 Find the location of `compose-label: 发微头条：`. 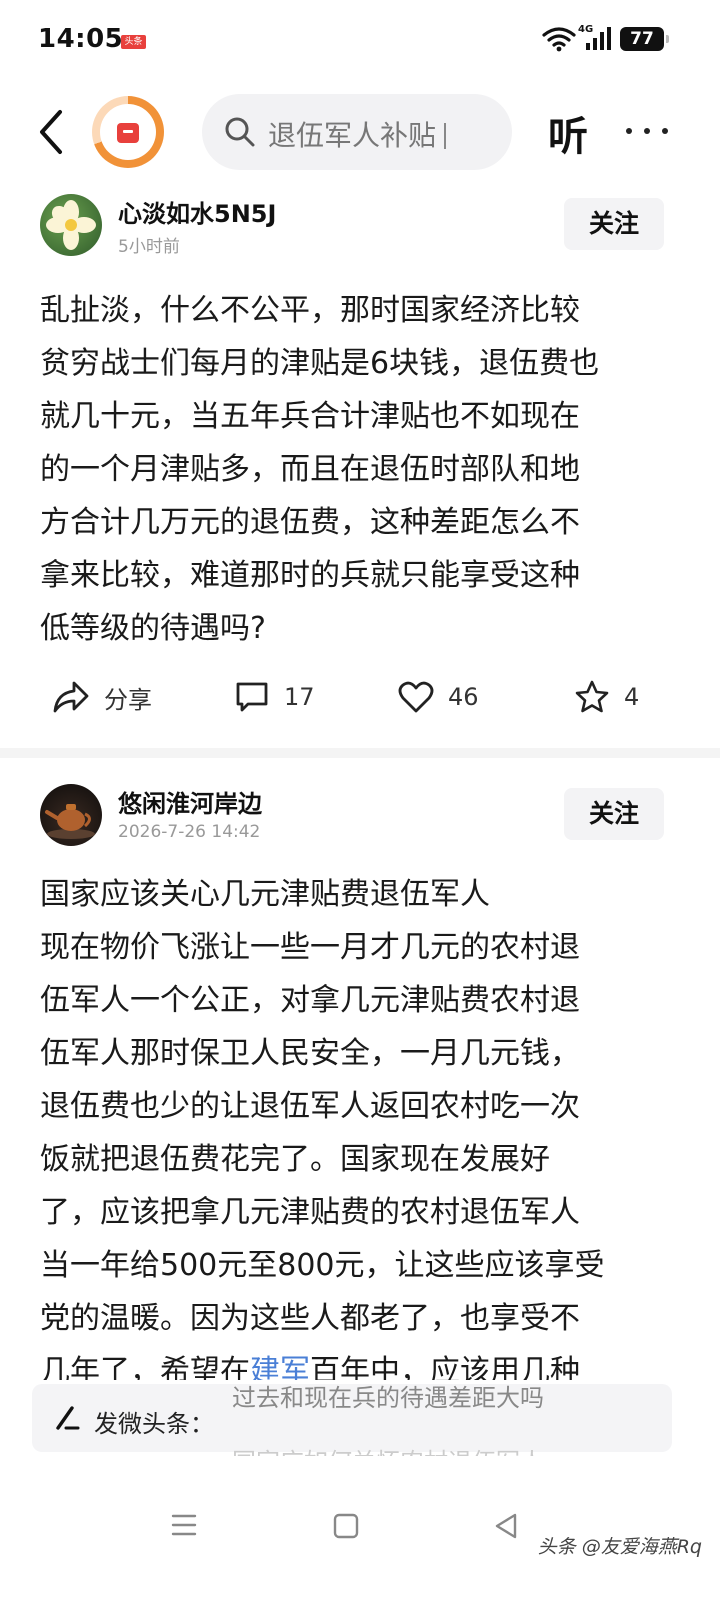

compose-label: 发微头条： is located at coordinates (154, 1424).